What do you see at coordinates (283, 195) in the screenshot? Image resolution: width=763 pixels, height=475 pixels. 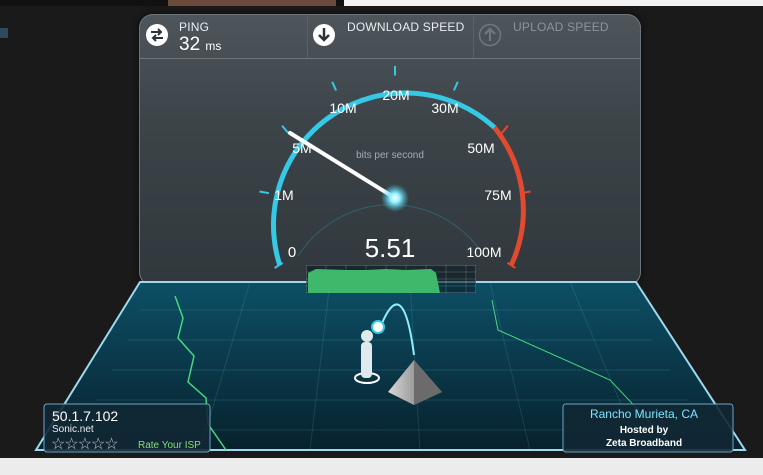 I see `gauge-tick-1m: 1M` at bounding box center [283, 195].